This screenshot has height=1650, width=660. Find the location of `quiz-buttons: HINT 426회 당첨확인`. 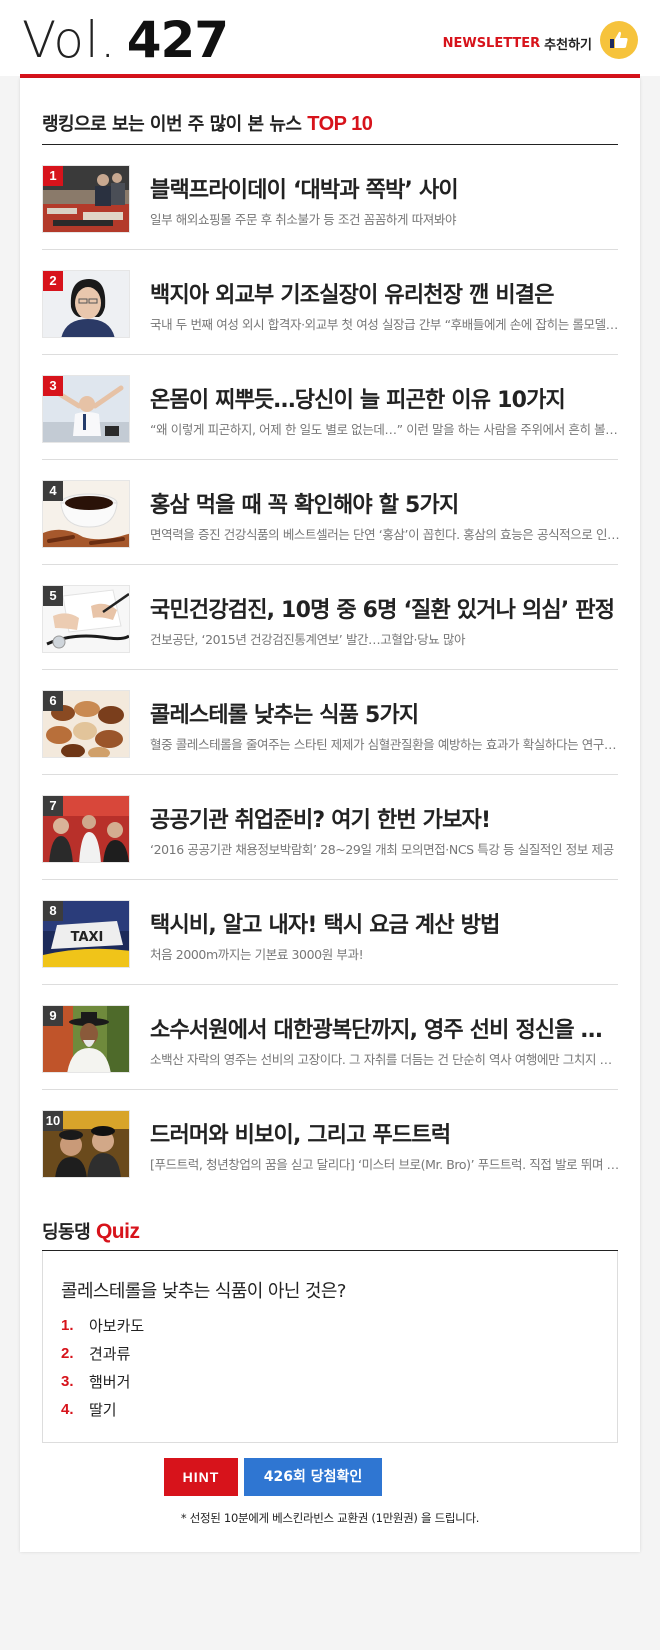

quiz-buttons: HINT 426회 당첨확인 is located at coordinates (273, 1477).